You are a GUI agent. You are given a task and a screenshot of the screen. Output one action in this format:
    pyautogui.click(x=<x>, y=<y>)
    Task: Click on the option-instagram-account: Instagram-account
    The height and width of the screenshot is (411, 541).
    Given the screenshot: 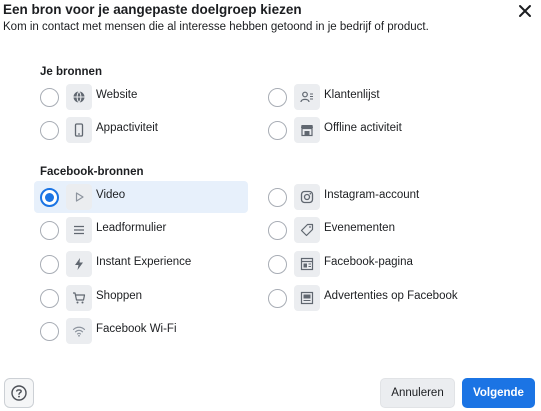 What is the action you would take?
    pyautogui.click(x=369, y=197)
    